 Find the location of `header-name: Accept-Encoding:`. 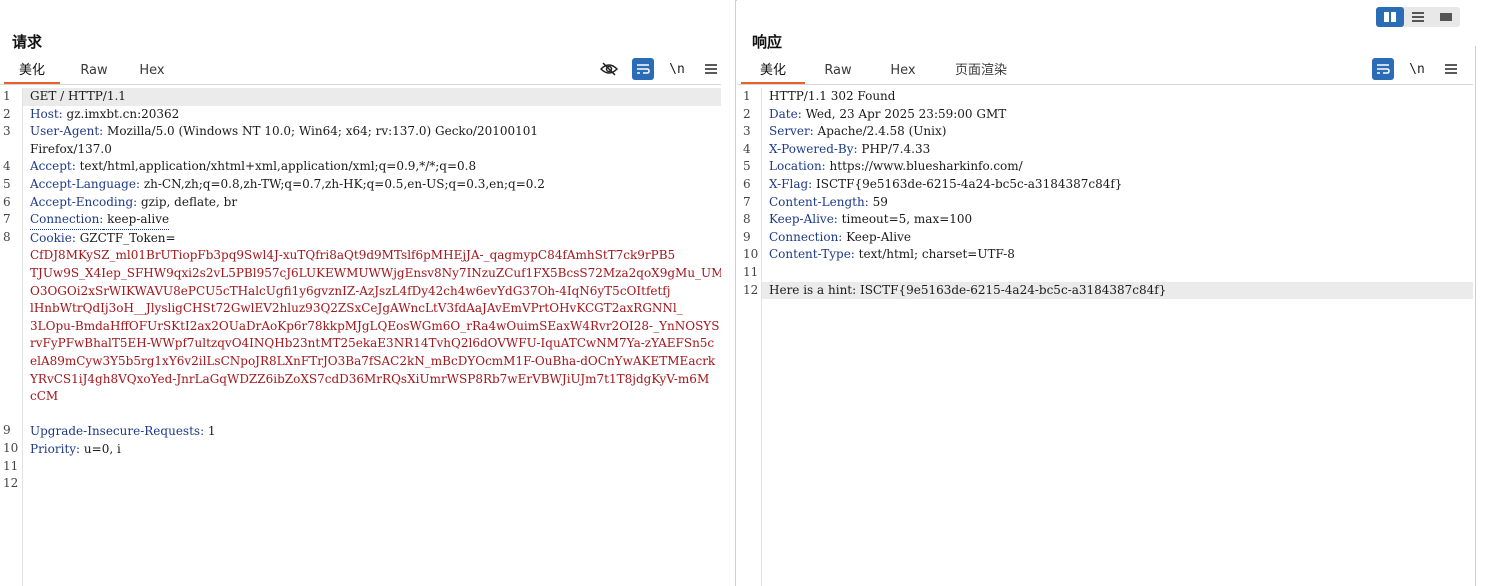

header-name: Accept-Encoding: is located at coordinates (84, 201).